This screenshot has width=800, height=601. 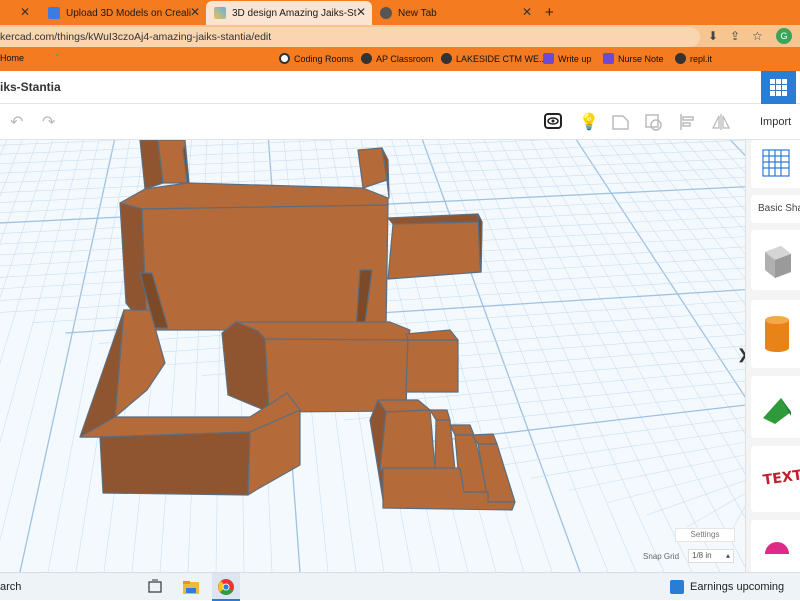 I want to click on task-view-icon, so click(x=155, y=587).